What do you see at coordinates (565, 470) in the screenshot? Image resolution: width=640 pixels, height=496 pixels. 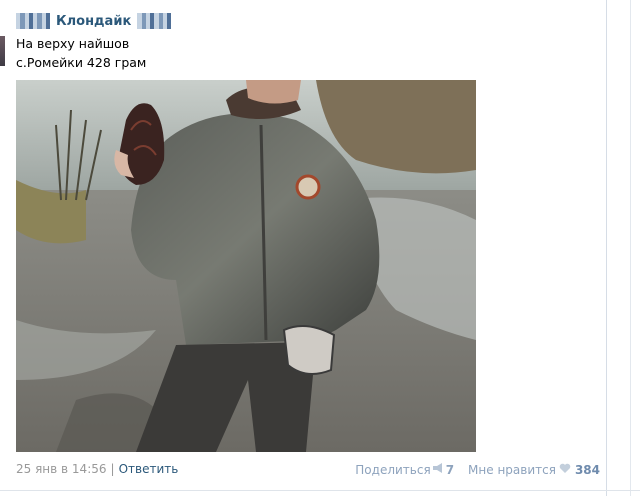 I see `heart-icon` at bounding box center [565, 470].